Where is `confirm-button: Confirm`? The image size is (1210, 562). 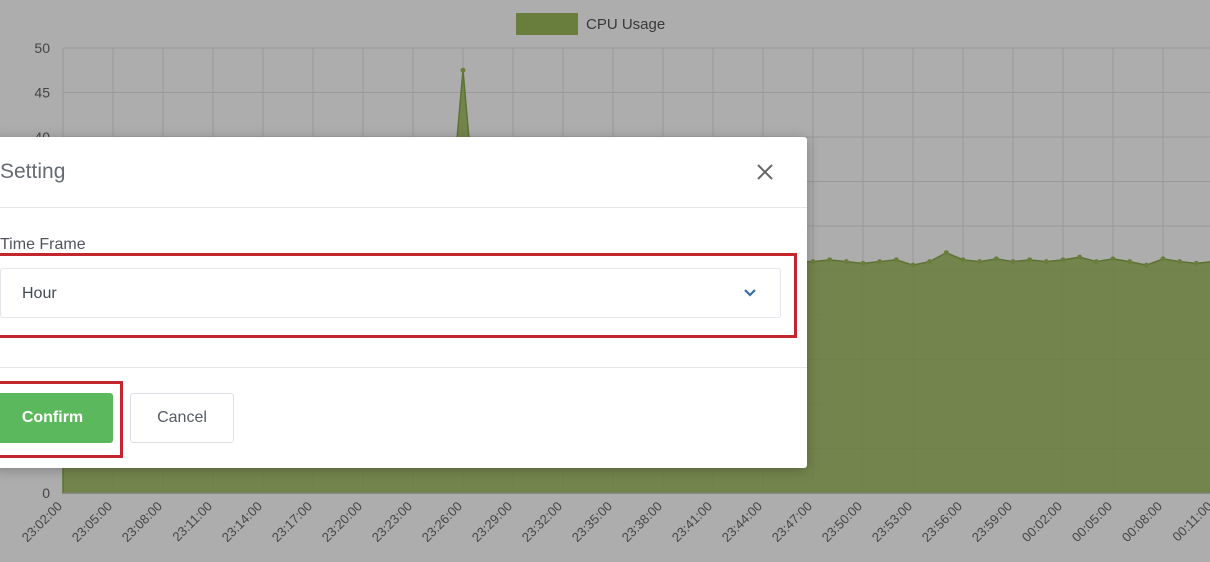 confirm-button: Confirm is located at coordinates (56, 418).